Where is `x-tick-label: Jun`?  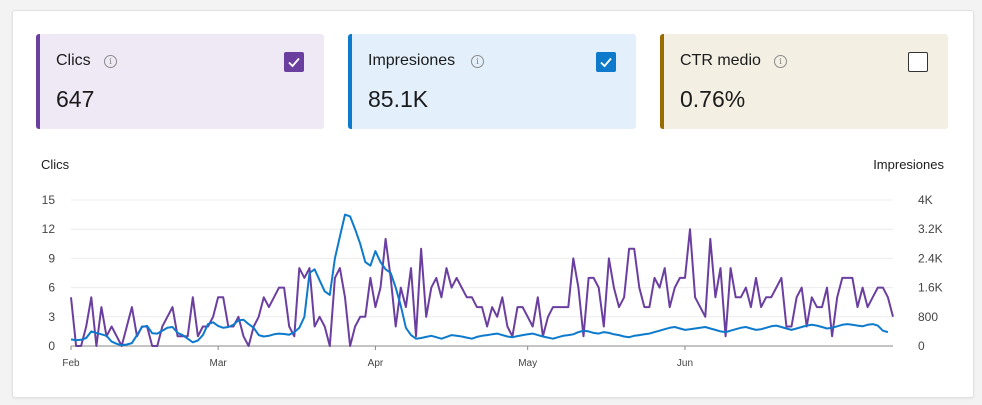
x-tick-label: Jun is located at coordinates (685, 363).